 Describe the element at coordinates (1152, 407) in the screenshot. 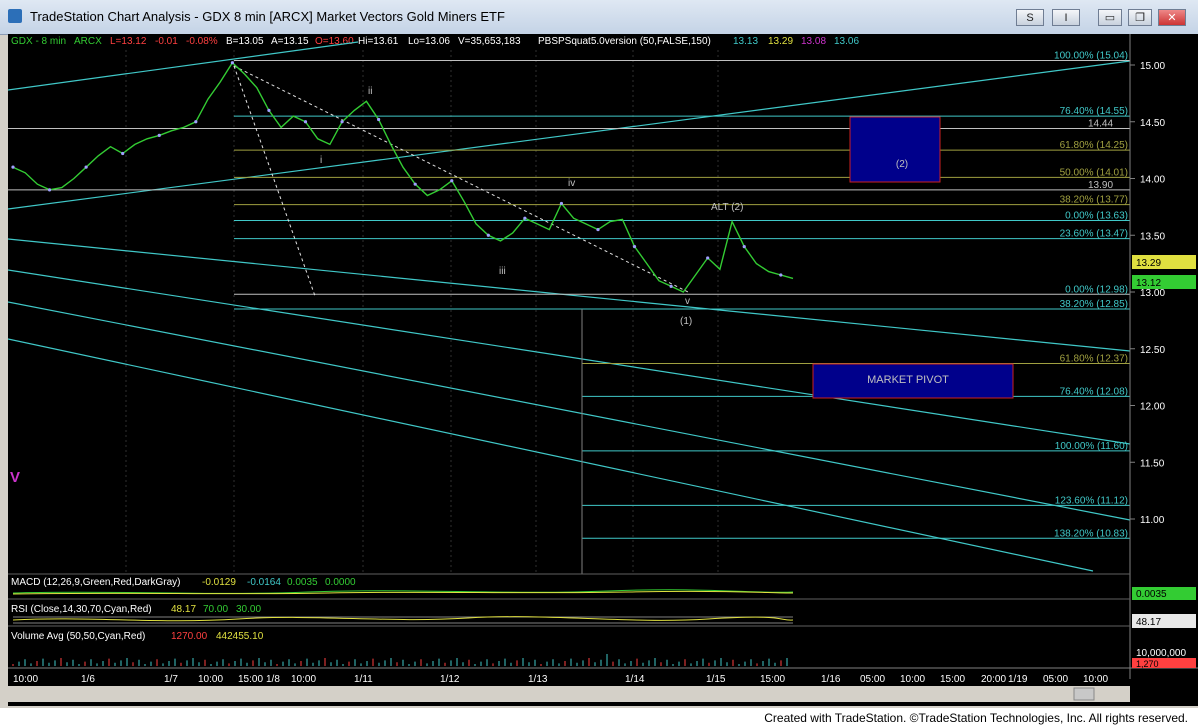

I see `y-tick-label-6: 12.00` at that location.